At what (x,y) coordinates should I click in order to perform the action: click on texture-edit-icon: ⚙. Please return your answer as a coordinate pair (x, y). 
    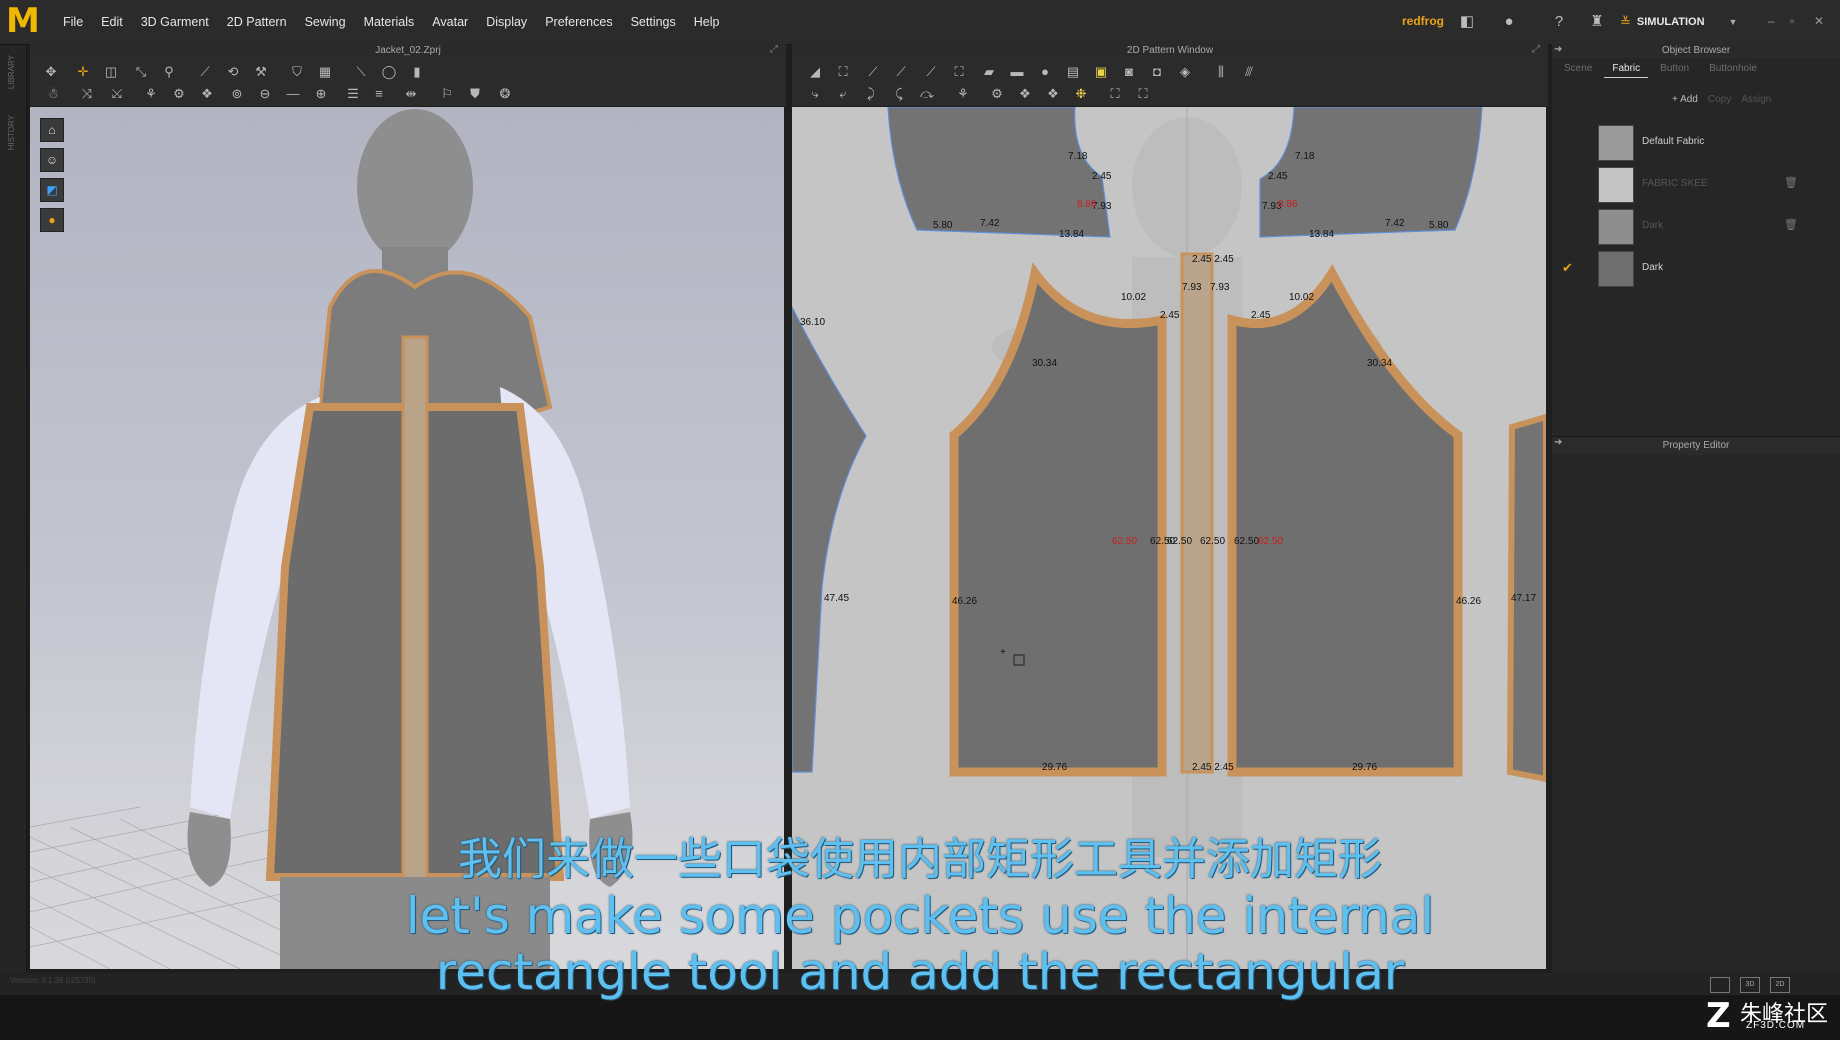
    Looking at the image, I should click on (997, 94).